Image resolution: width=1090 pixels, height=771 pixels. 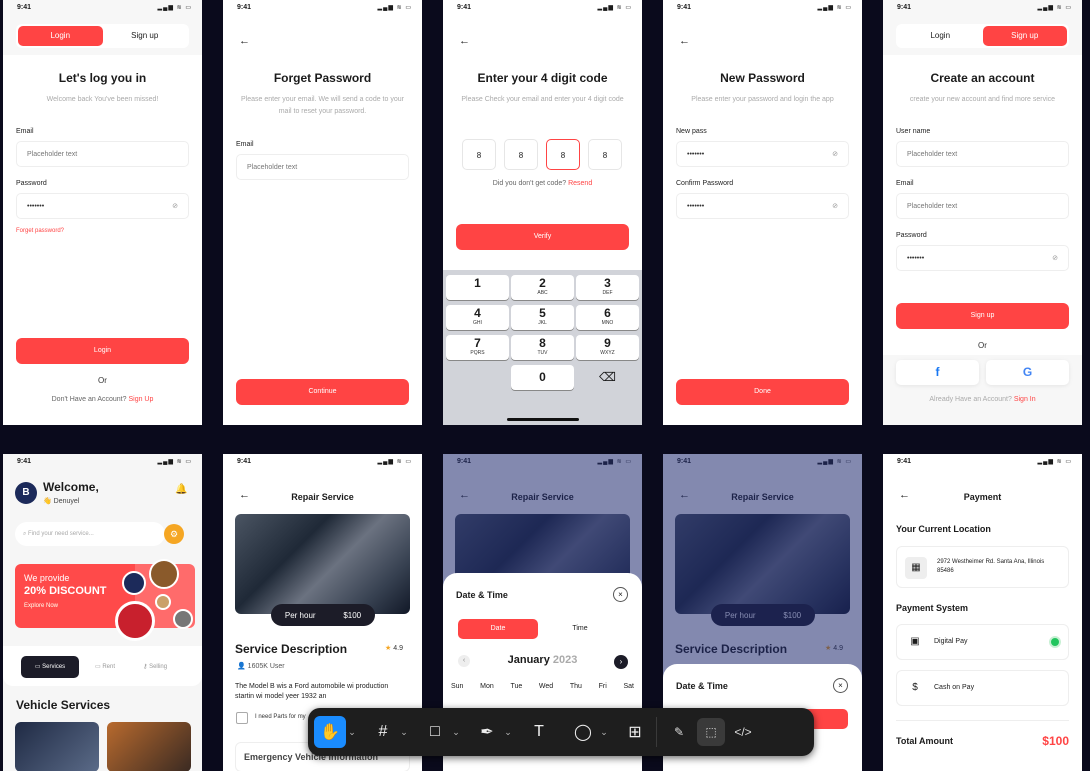 What do you see at coordinates (40, 231) in the screenshot?
I see `forget-password-link: Forget password?` at bounding box center [40, 231].